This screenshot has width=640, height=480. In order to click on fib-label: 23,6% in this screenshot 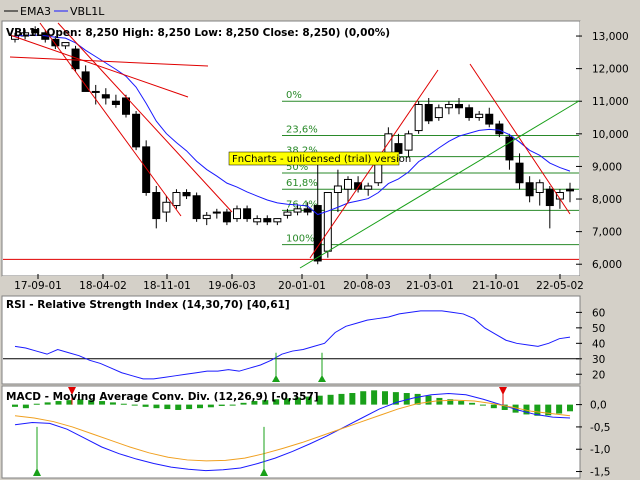, I will do `click(302, 129)`.